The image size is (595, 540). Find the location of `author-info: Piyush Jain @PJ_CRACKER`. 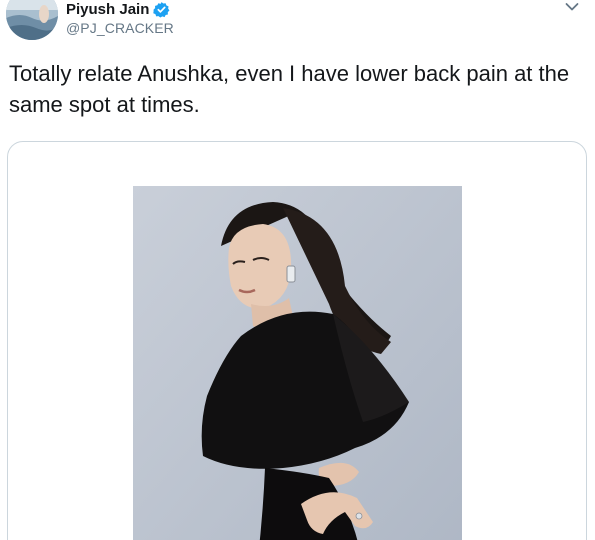

author-info: Piyush Jain @PJ_CRACKER is located at coordinates (120, 18).